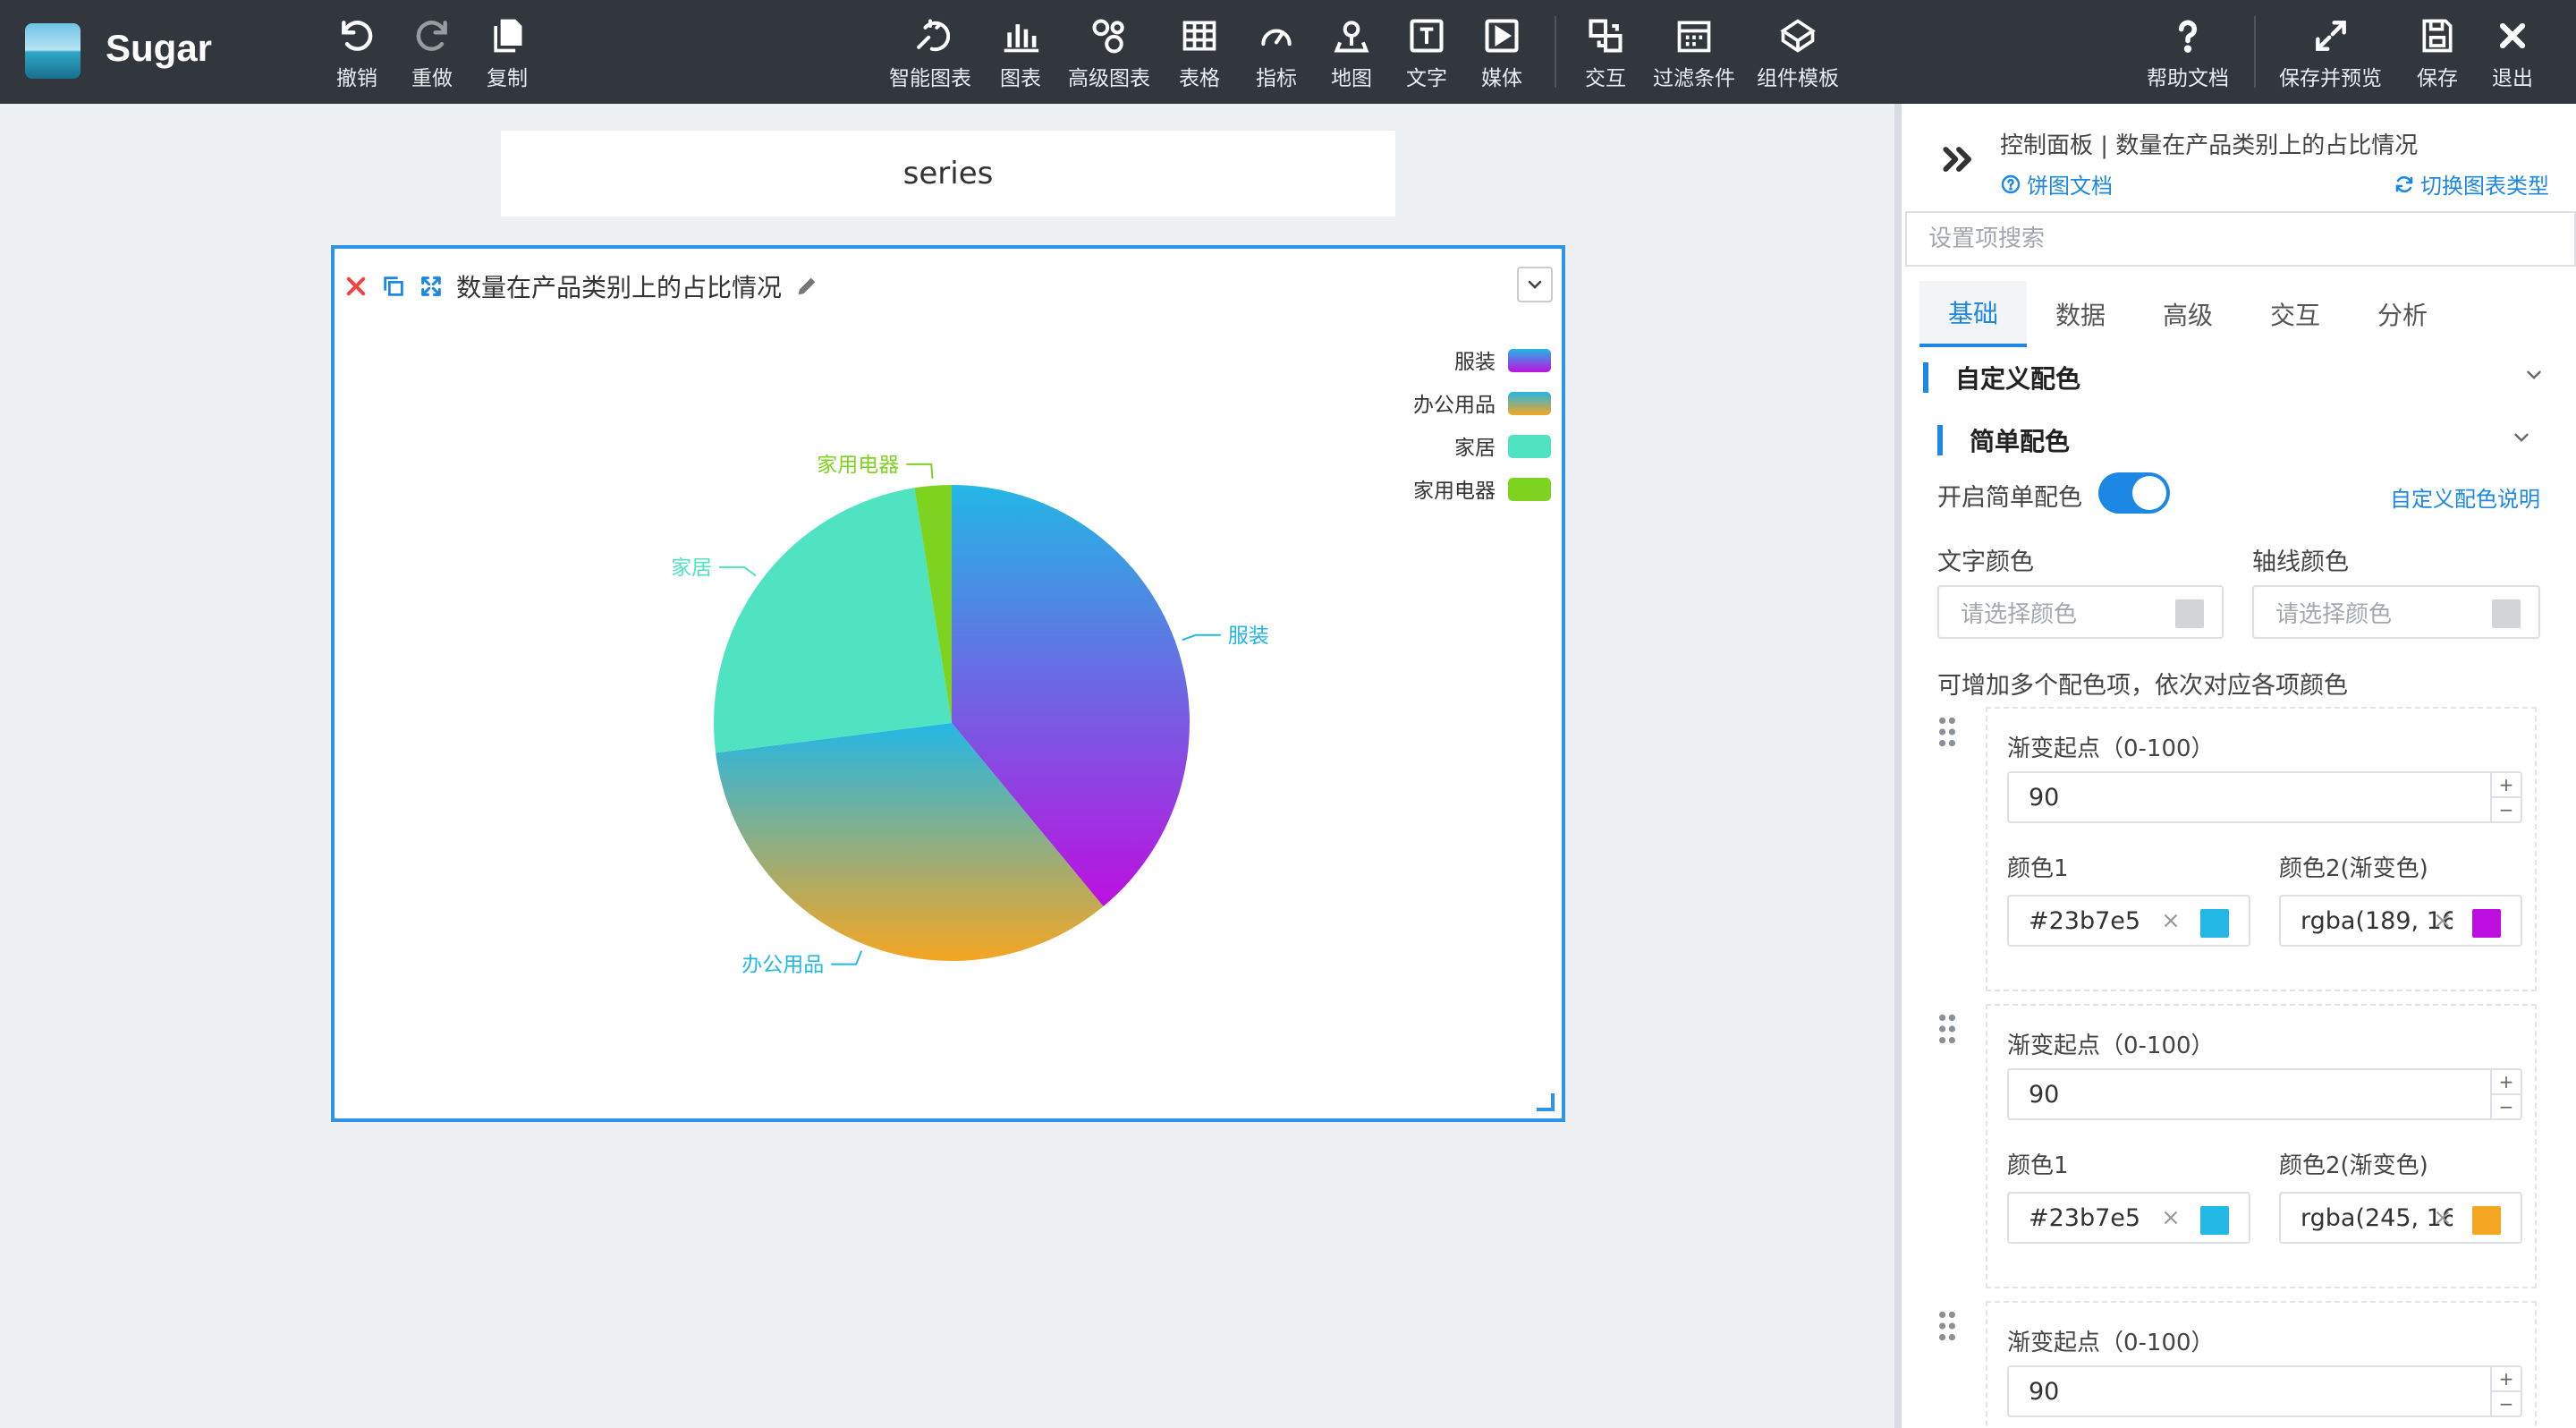  Describe the element at coordinates (1475, 448) in the screenshot. I see `legend-item-label: 家居` at that location.